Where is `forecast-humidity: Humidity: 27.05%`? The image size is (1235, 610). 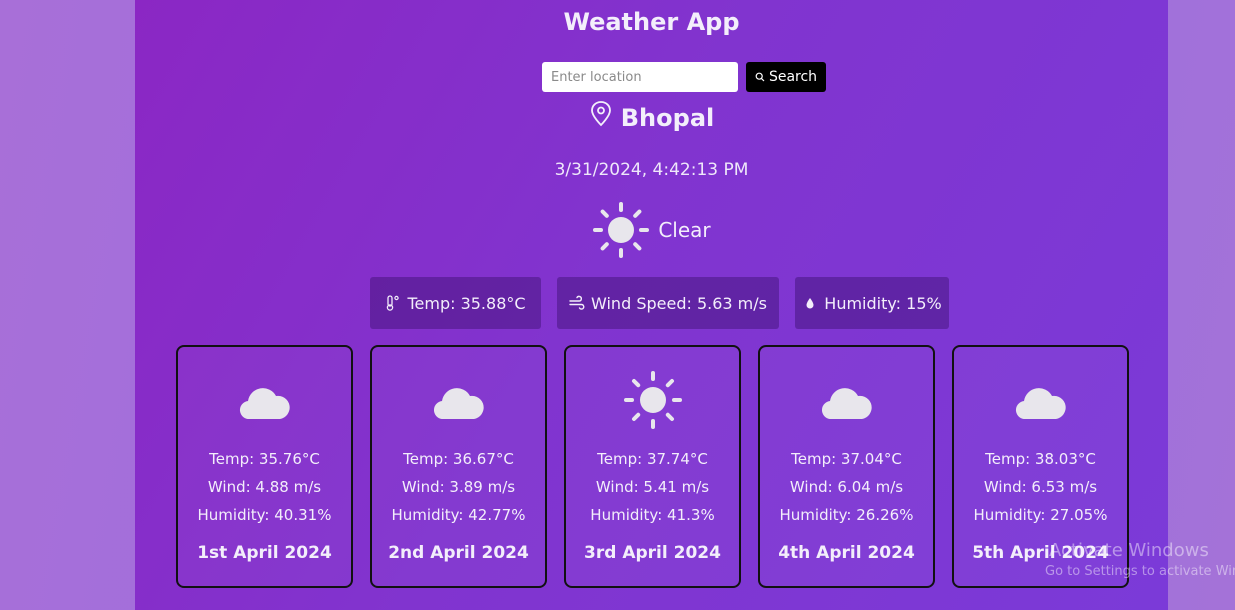
forecast-humidity: Humidity: 27.05% is located at coordinates (1040, 515).